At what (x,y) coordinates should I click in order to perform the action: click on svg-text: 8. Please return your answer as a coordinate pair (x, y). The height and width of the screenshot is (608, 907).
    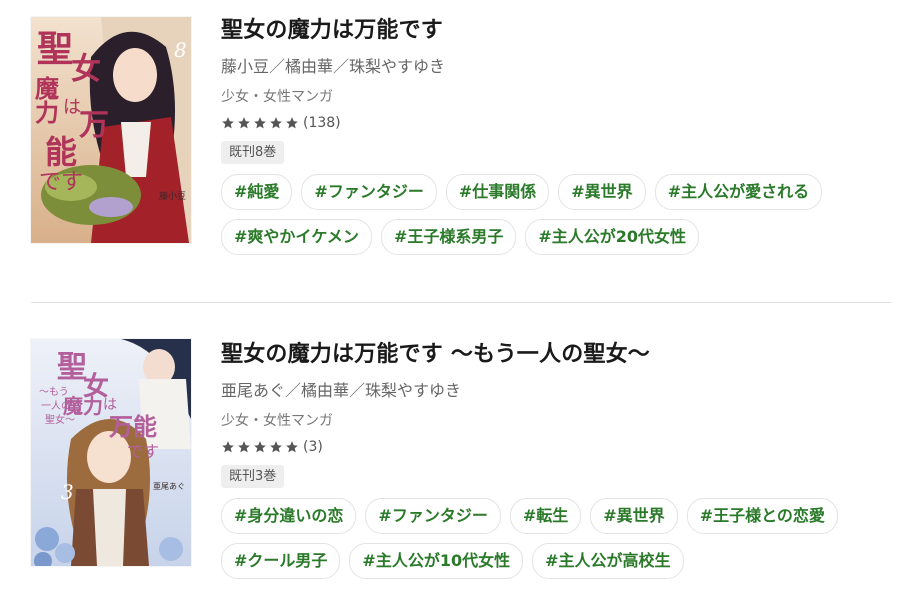
    Looking at the image, I should click on (180, 50).